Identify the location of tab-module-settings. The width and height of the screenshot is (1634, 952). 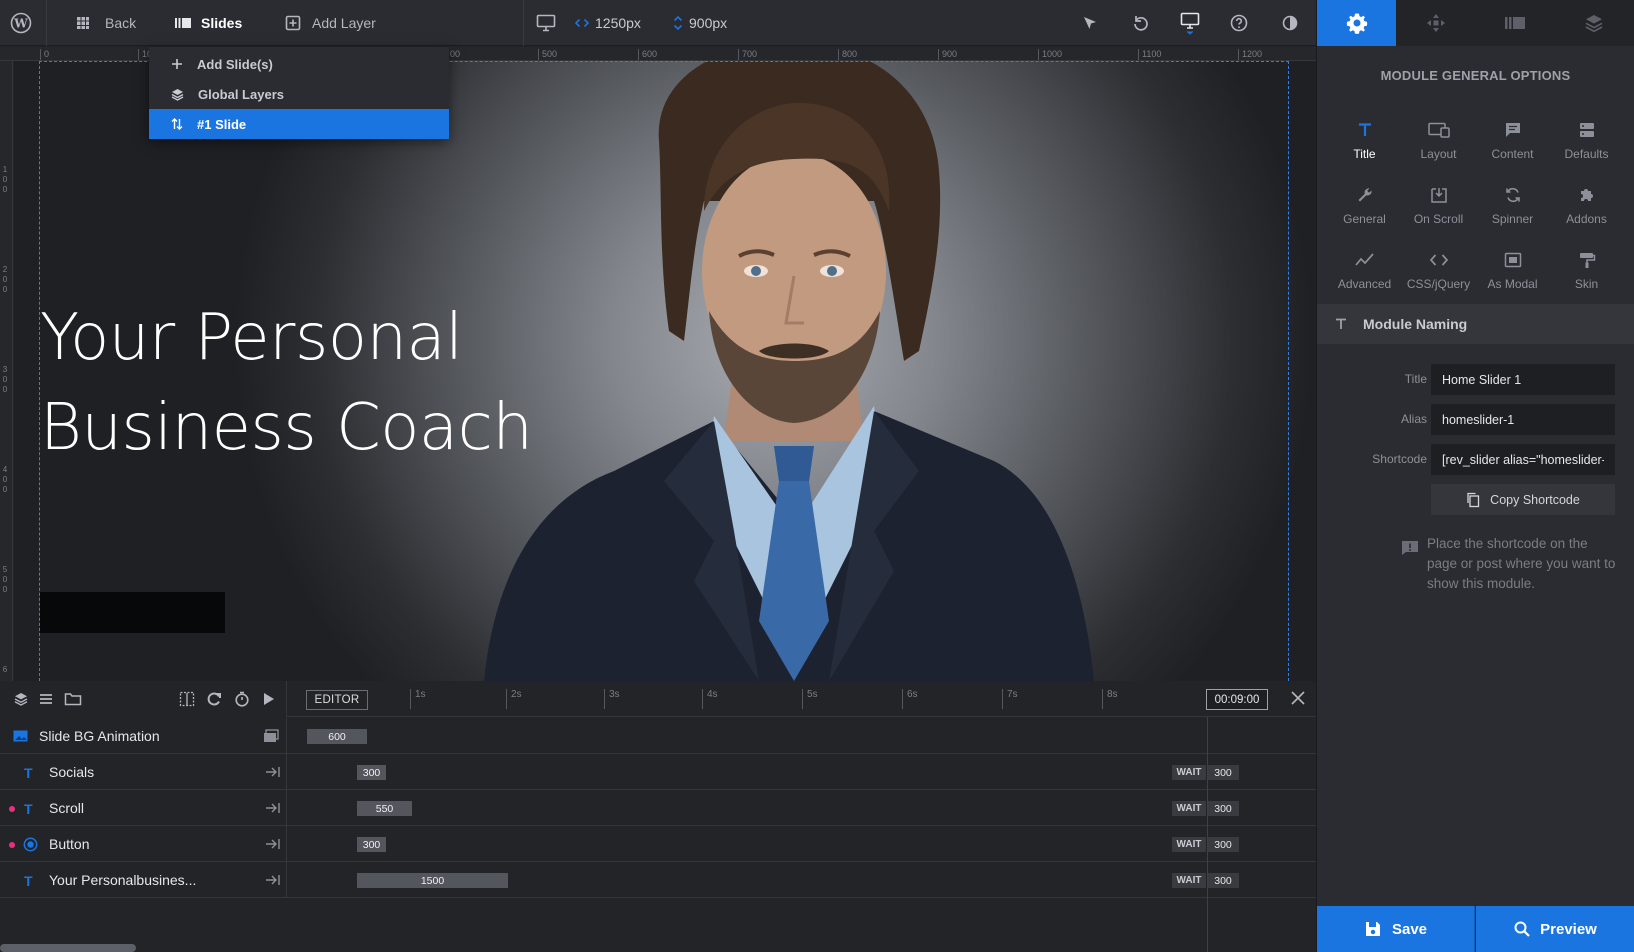
(1357, 23).